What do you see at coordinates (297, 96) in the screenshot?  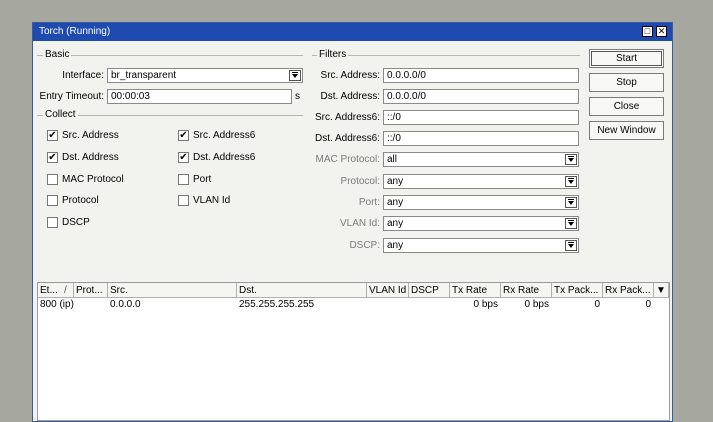 I see `entry-timeout-unit: s` at bounding box center [297, 96].